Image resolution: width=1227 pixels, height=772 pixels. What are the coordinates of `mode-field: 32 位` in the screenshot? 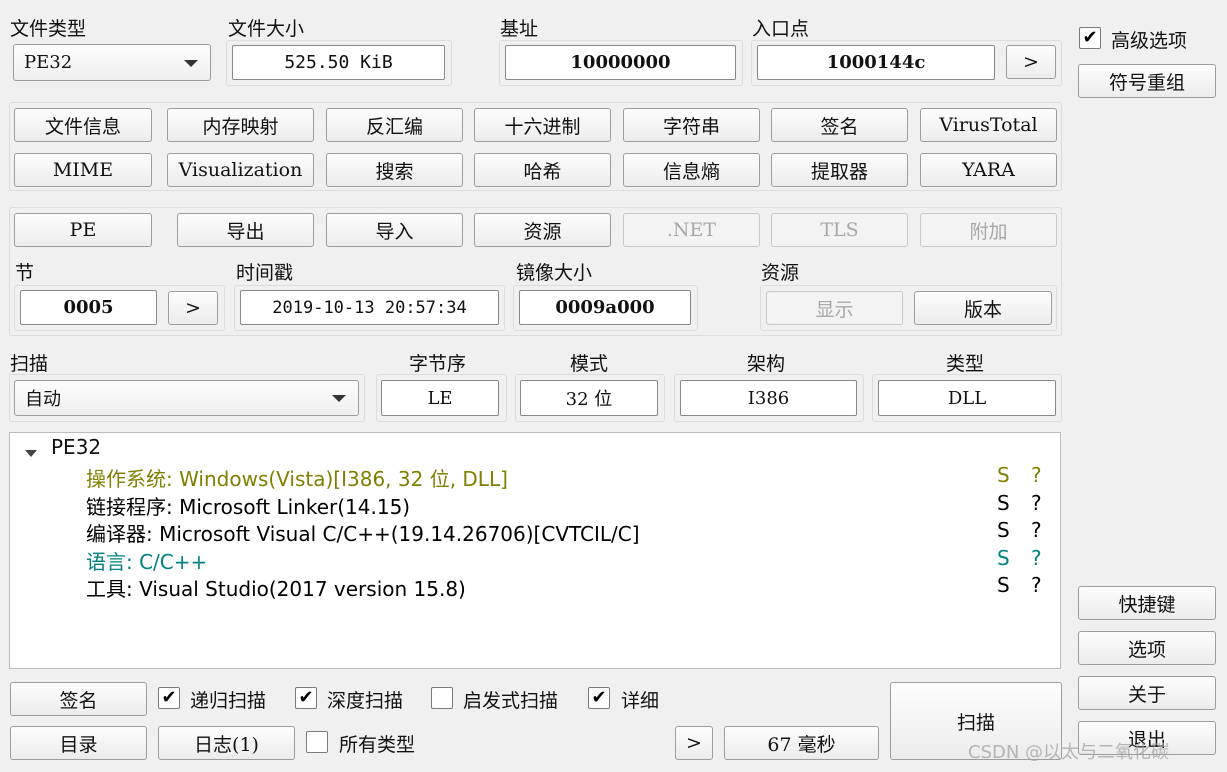 It's located at (589, 398).